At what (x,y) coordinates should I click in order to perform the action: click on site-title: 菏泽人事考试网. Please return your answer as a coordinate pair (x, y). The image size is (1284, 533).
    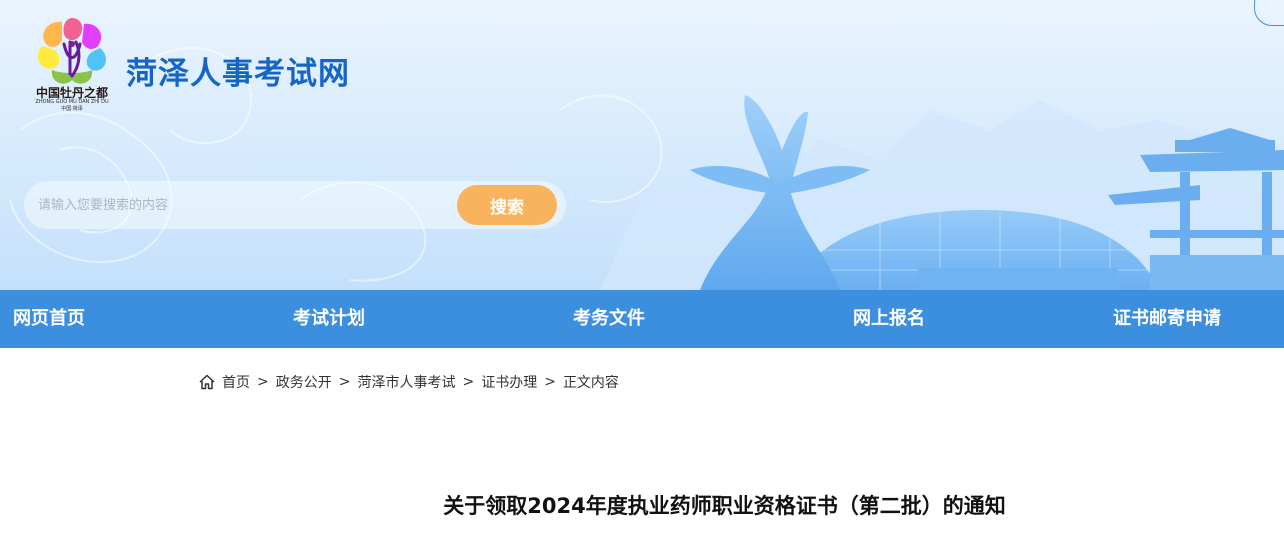
    Looking at the image, I should click on (238, 74).